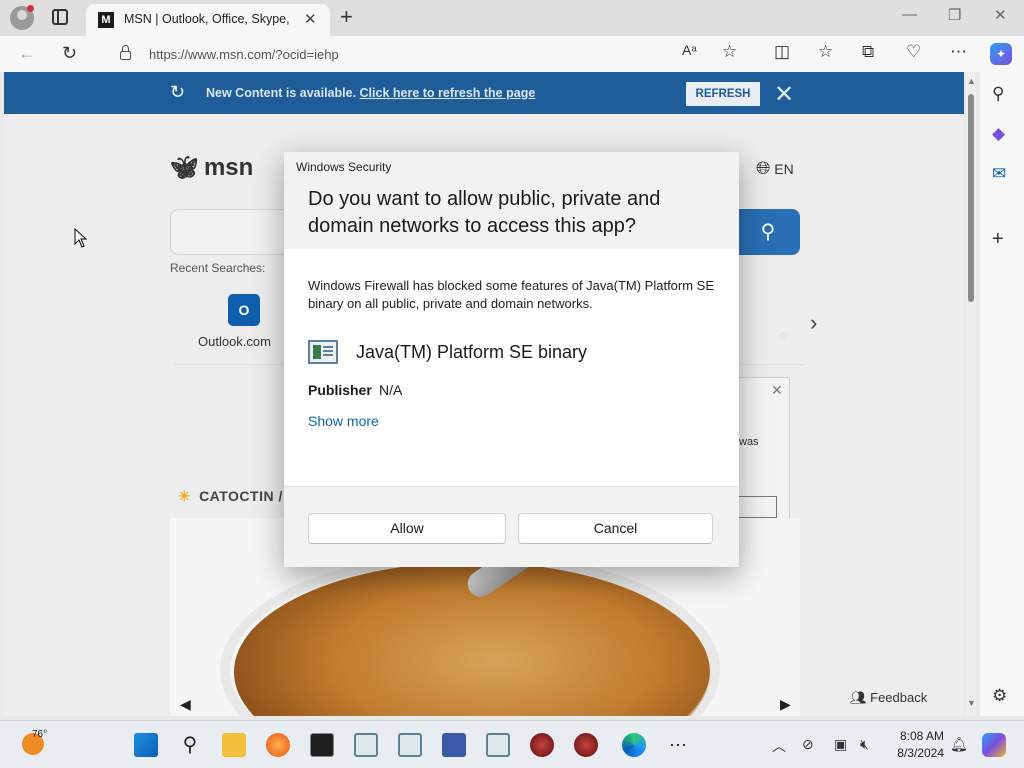 Image resolution: width=1024 pixels, height=768 pixels. Describe the element at coordinates (971, 81) in the screenshot. I see `scroll-up-icon: ▲` at that location.